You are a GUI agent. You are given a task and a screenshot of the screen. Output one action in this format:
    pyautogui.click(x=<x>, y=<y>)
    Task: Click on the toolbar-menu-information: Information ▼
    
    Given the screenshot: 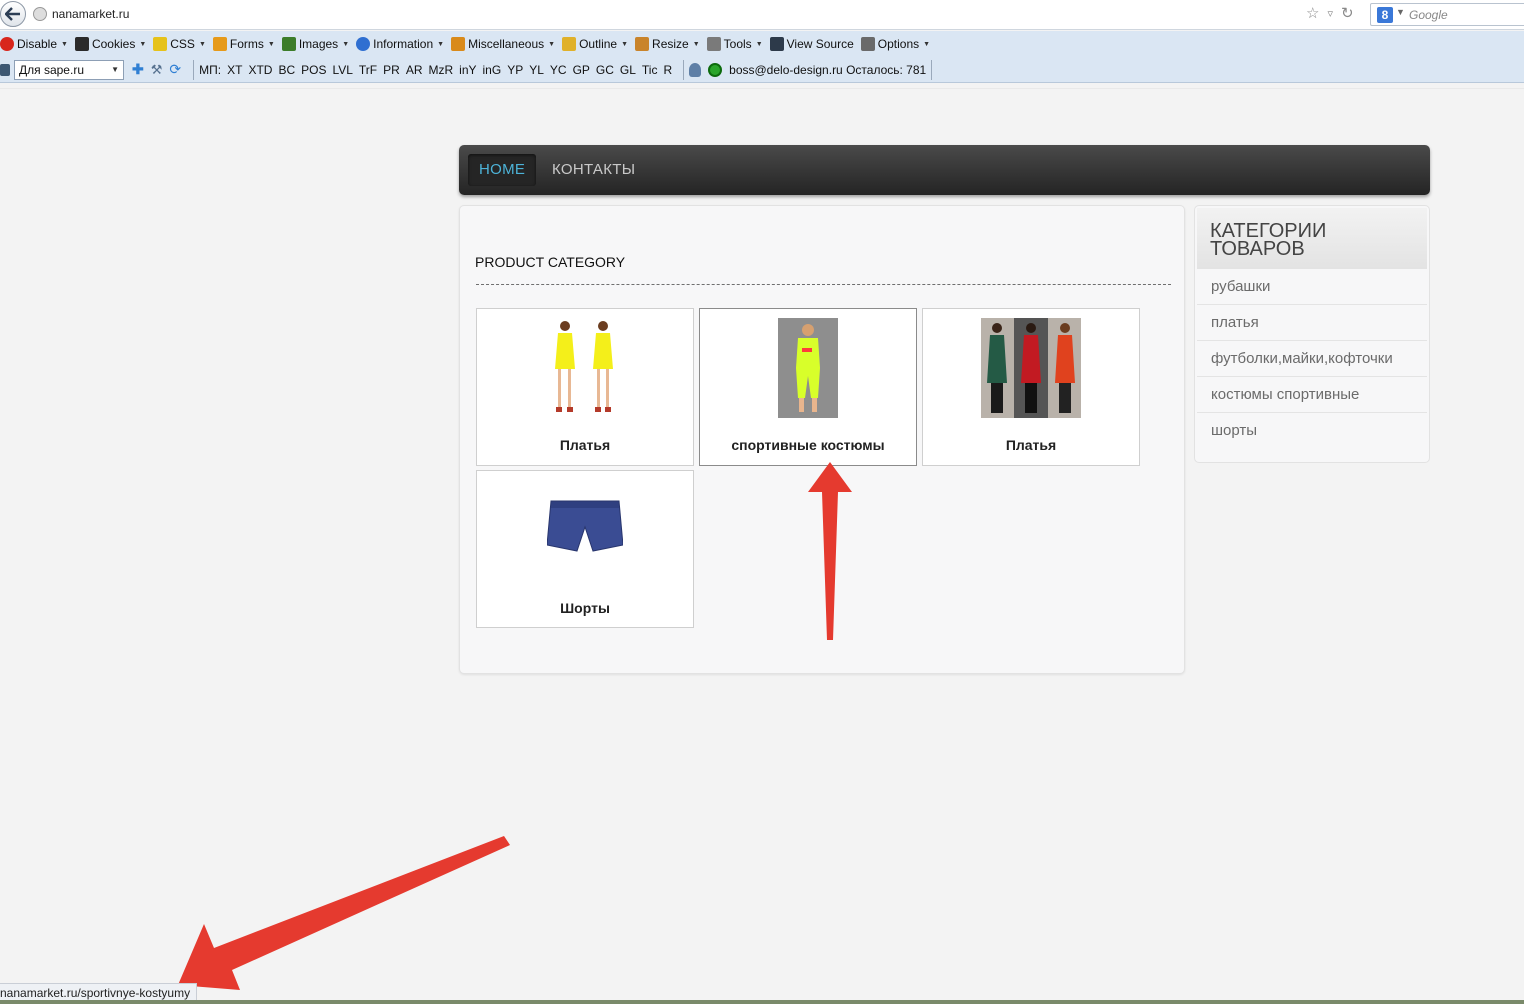 What is the action you would take?
    pyautogui.click(x=400, y=44)
    